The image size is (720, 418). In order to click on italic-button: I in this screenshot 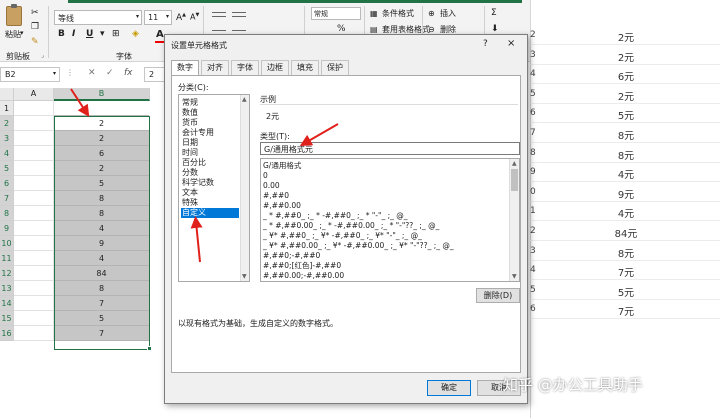, I will do `click(73, 34)`.